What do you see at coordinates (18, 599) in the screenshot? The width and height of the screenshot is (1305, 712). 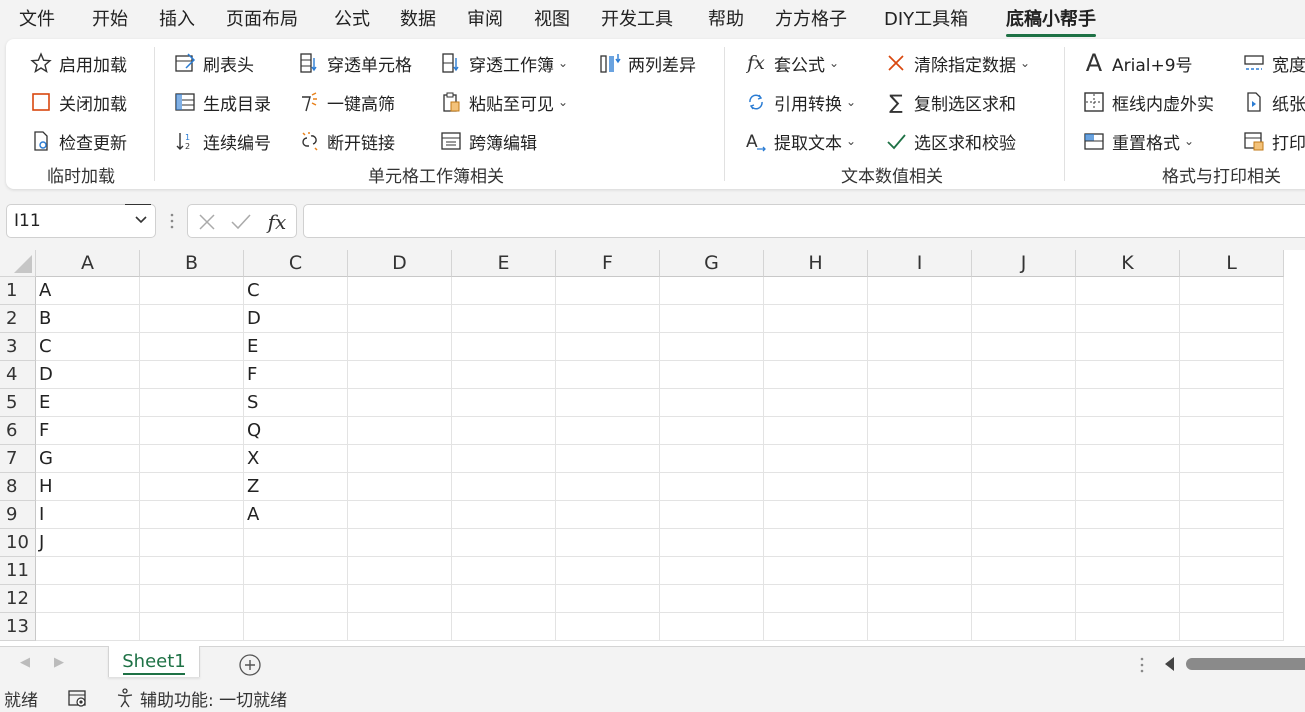 I see `row-header: 12` at bounding box center [18, 599].